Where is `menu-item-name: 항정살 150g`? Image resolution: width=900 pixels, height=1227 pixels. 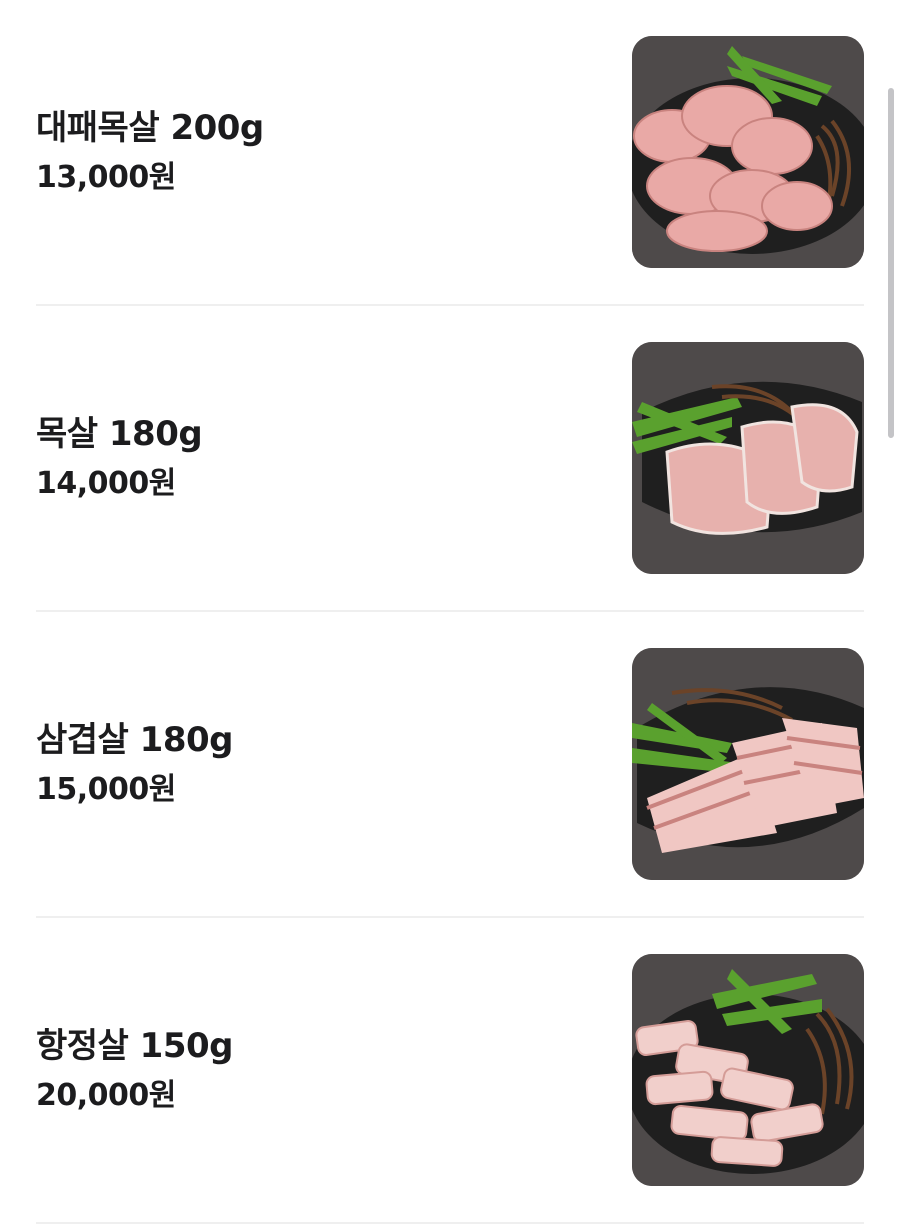
menu-item-name: 항정살 150g is located at coordinates (135, 1046).